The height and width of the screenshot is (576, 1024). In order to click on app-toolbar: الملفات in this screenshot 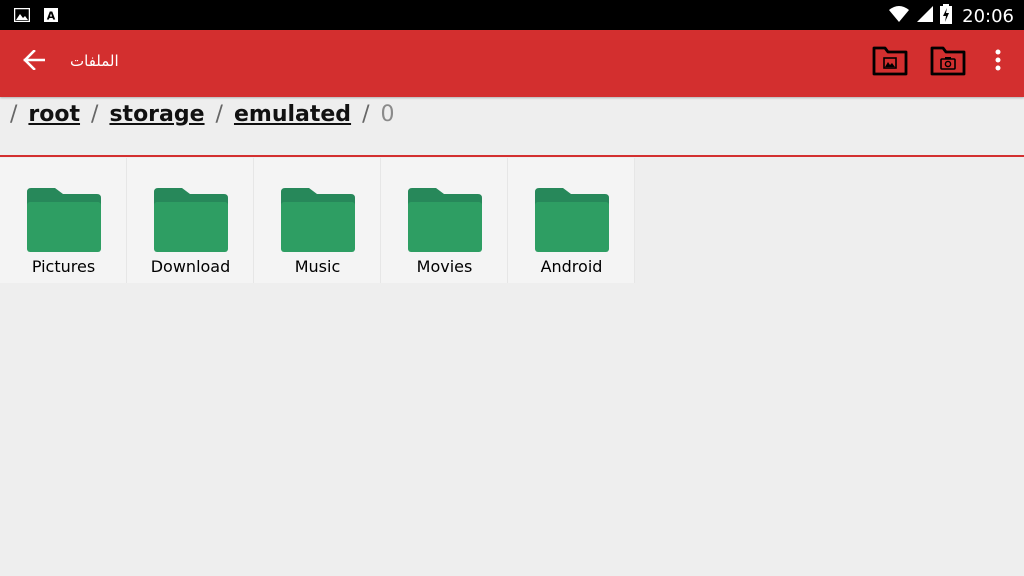, I will do `click(512, 63)`.